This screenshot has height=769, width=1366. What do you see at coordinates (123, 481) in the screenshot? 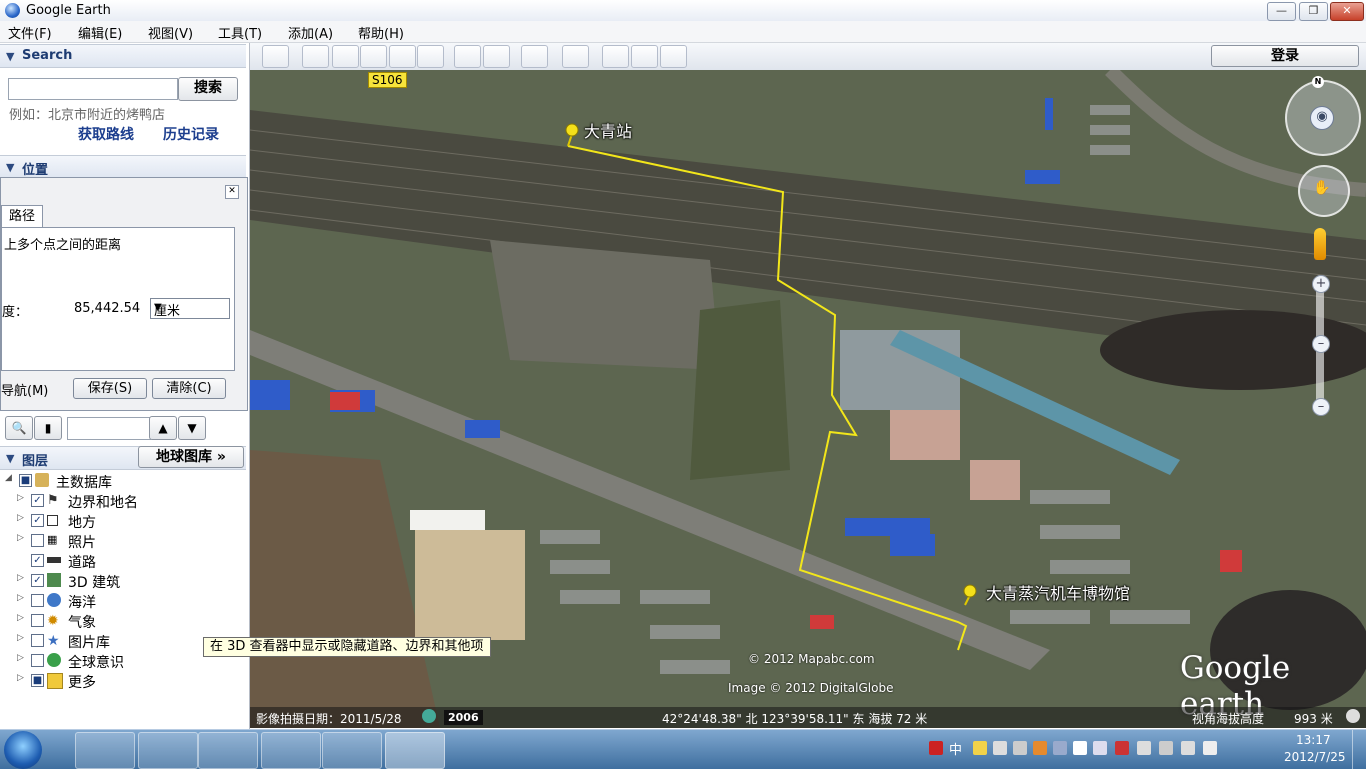
I see `layer-item: ◢ ■ 主数据库` at bounding box center [123, 481].